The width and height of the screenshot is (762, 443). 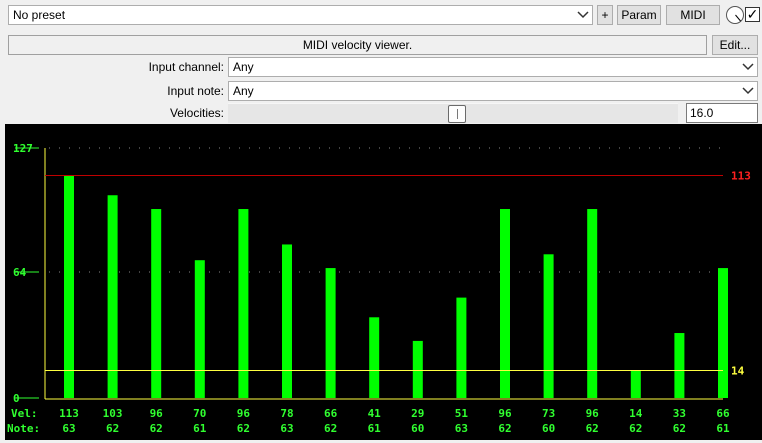 I want to click on velocities-slider-thumb, so click(x=457, y=114).